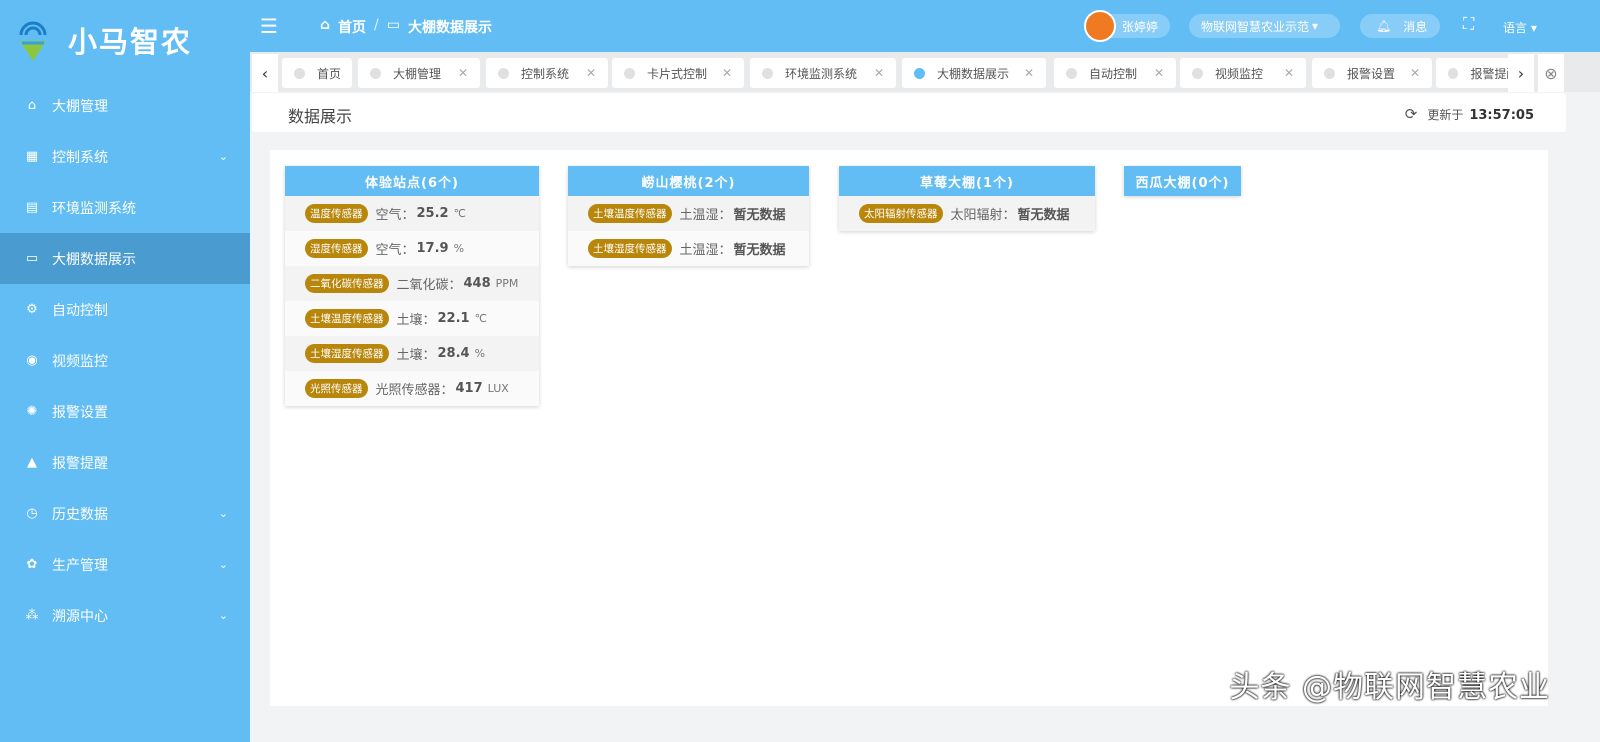 The image size is (1600, 742). Describe the element at coordinates (1384, 26) in the screenshot. I see `bell-icon: 🔔︎` at that location.